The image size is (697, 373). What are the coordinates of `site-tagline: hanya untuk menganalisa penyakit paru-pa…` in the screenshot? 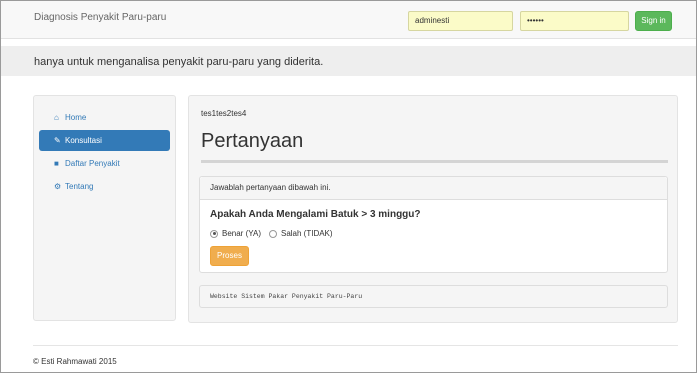 It's located at (179, 62).